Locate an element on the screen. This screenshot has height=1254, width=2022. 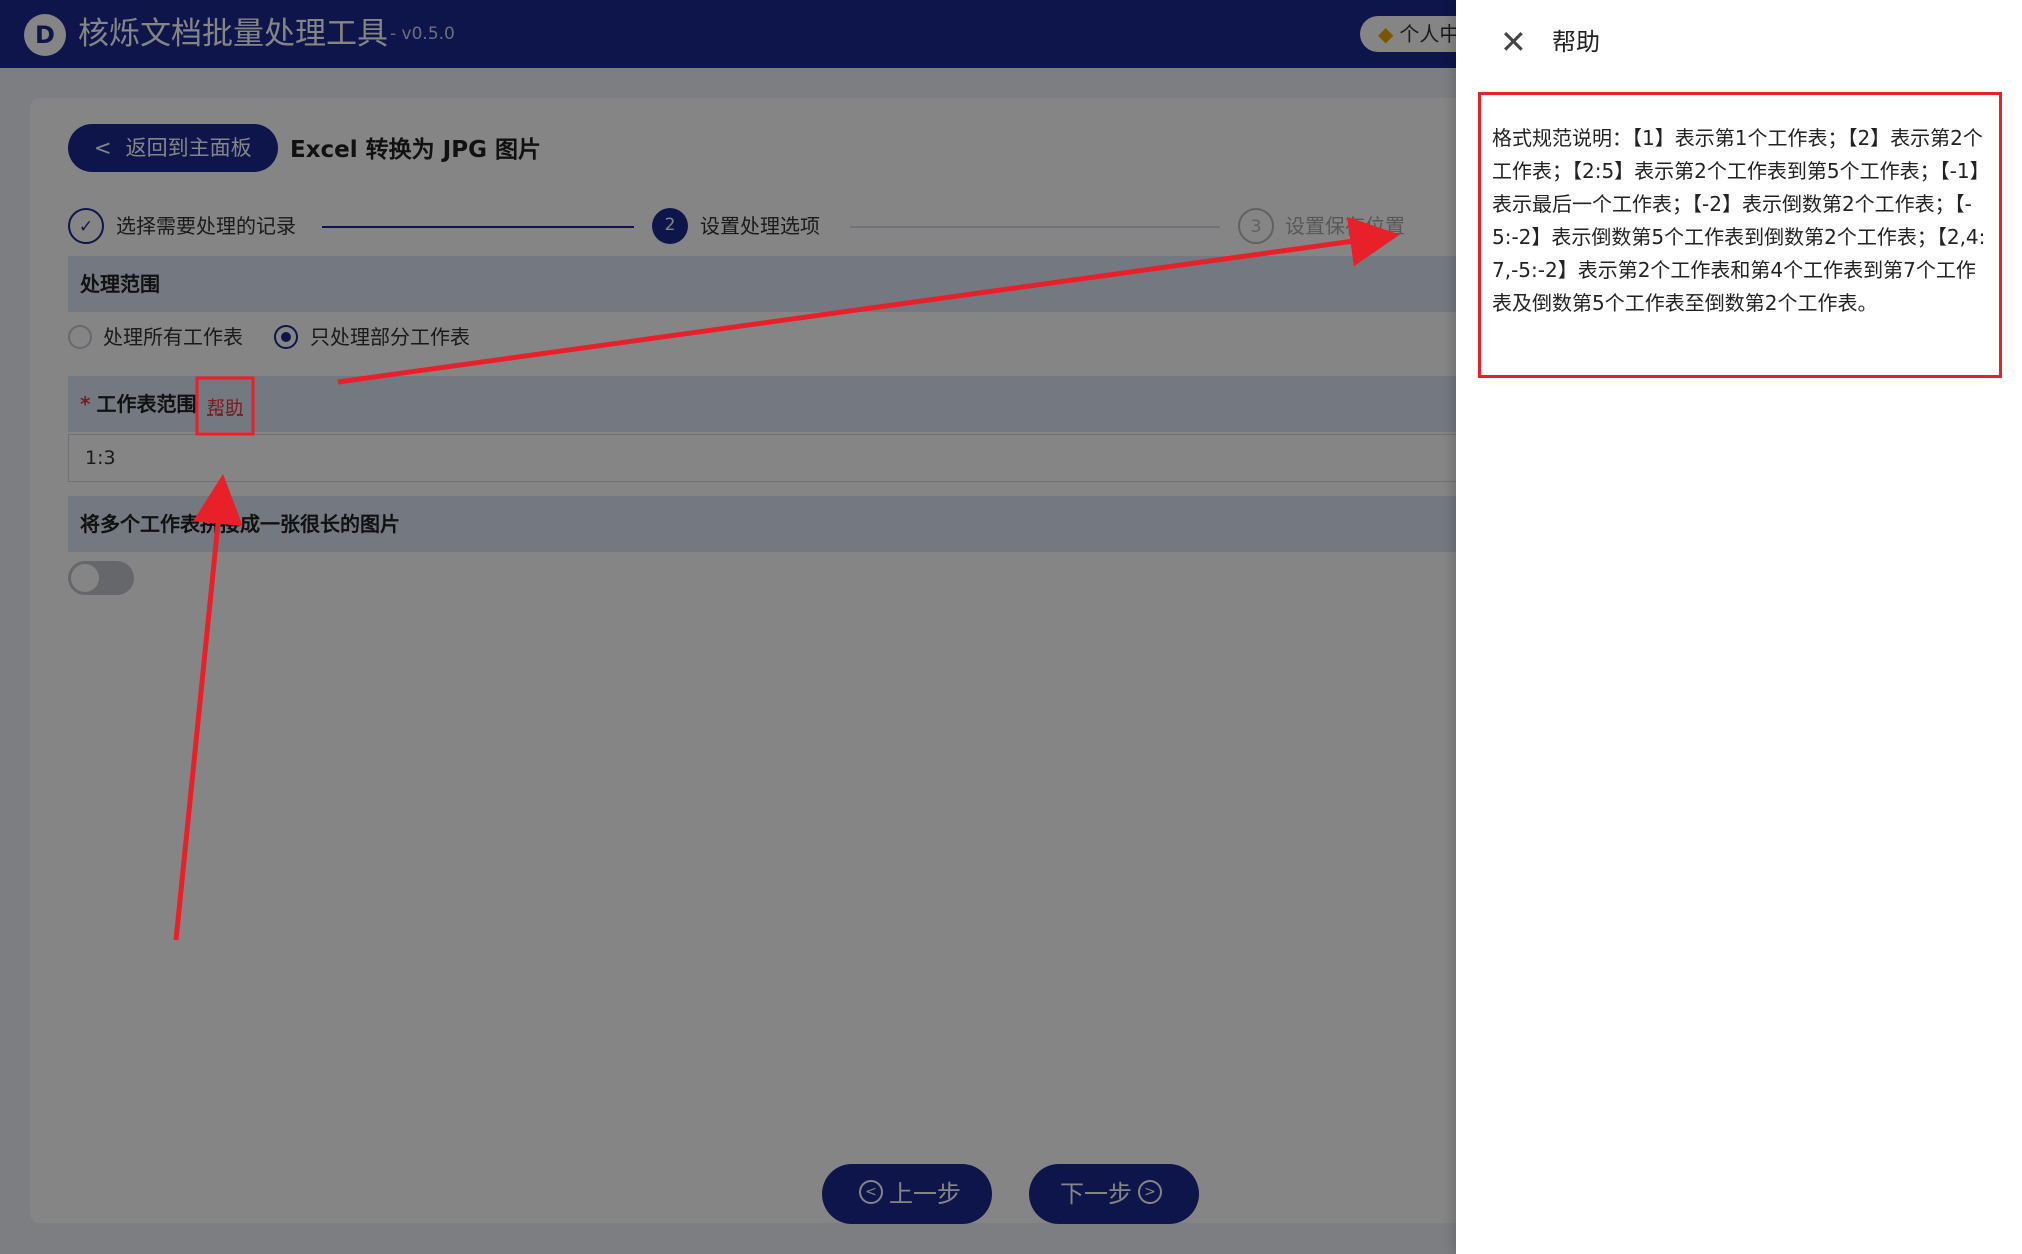
drawer-title: 帮助 is located at coordinates (1576, 42).